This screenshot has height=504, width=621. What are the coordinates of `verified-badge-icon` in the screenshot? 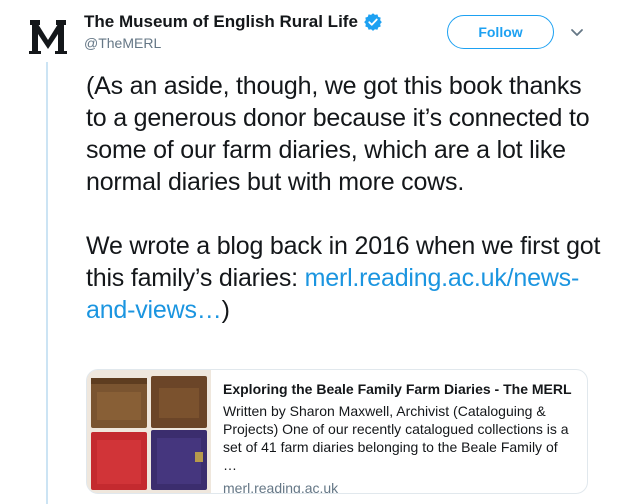 It's located at (373, 22).